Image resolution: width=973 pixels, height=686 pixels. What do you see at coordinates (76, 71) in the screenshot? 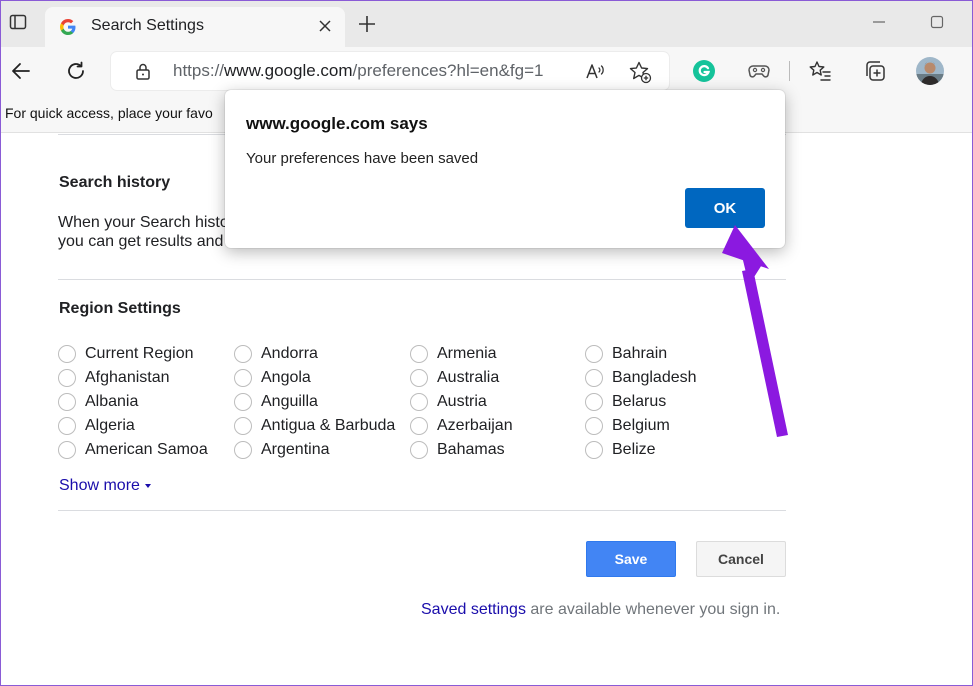
I see `refresh-icon` at bounding box center [76, 71].